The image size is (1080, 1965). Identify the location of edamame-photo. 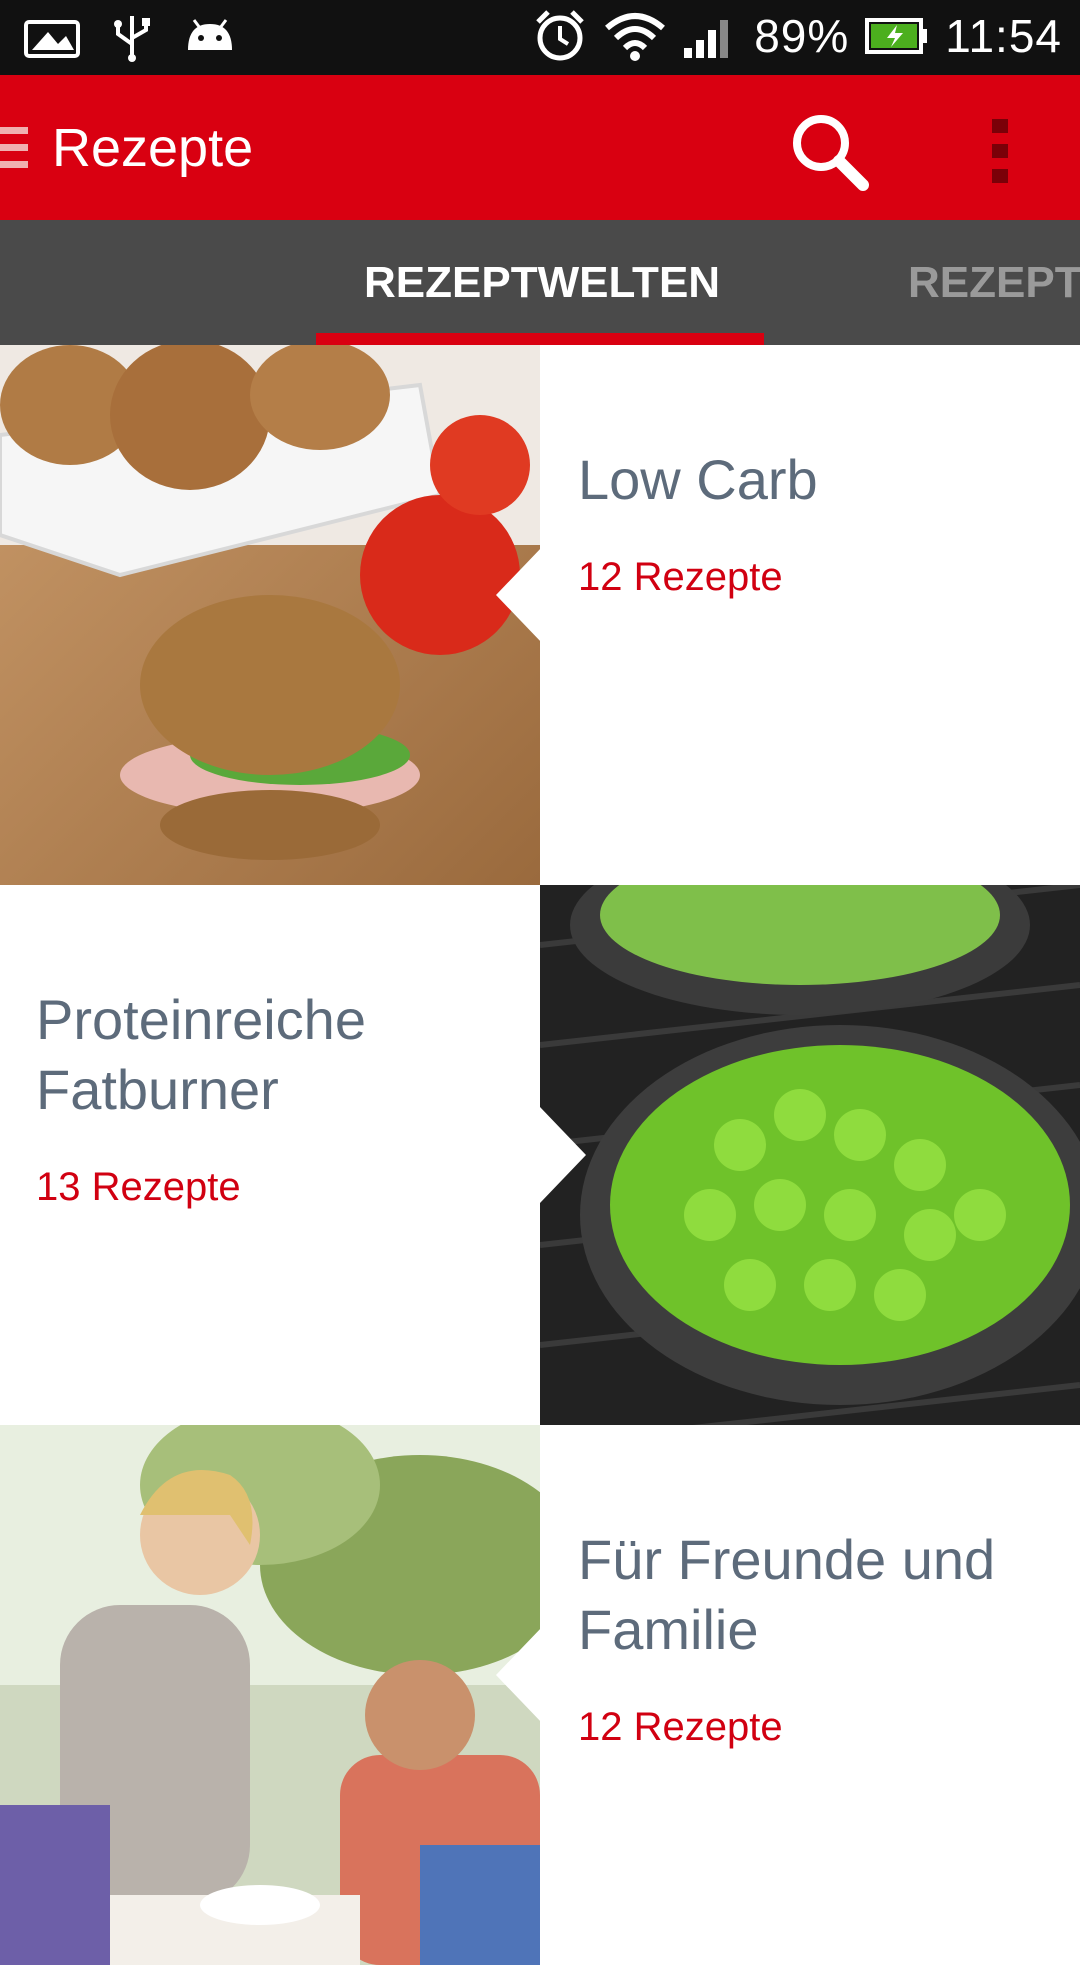
(810, 1155).